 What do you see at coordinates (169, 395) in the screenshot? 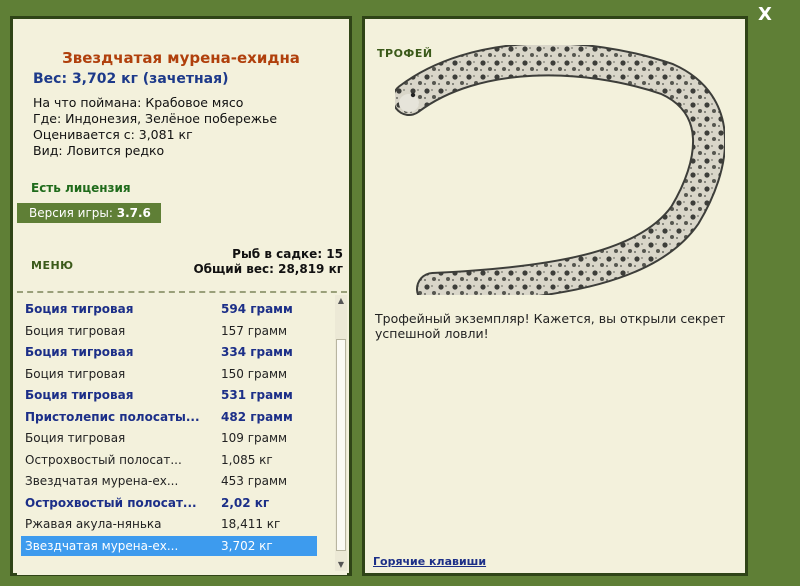
I see `list-item: Боция тигровая 531 грамм` at bounding box center [169, 395].